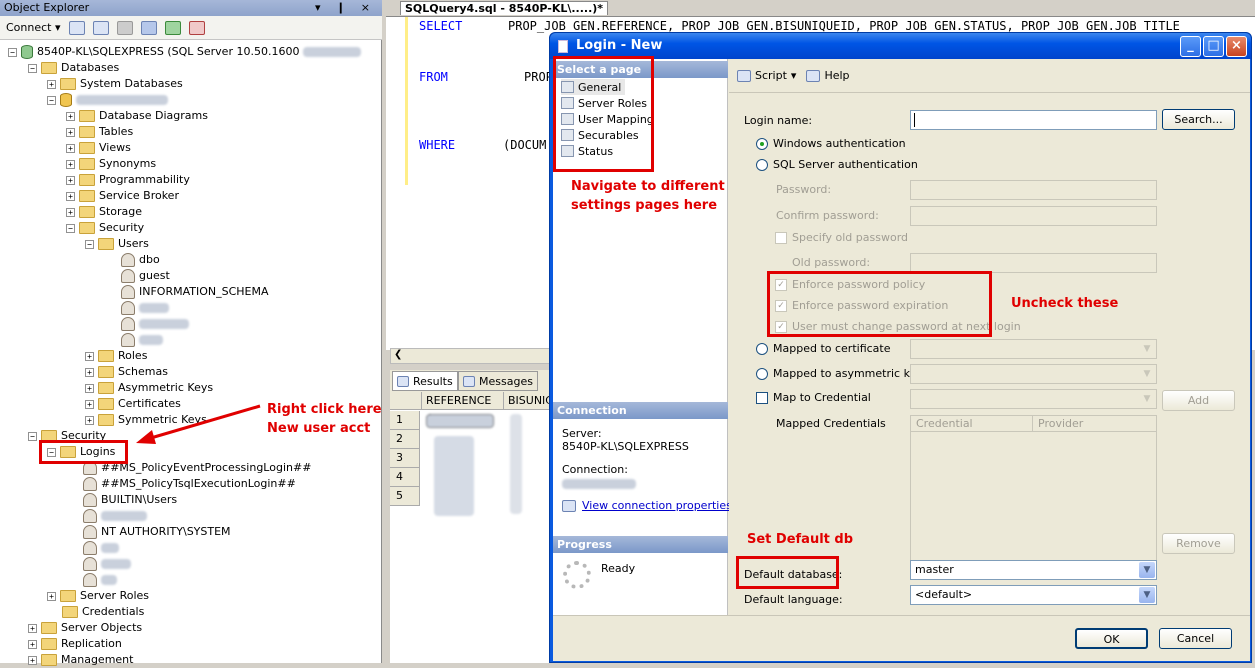 The image size is (1255, 668). I want to click on credential-column-header: Credential, so click(972, 424).